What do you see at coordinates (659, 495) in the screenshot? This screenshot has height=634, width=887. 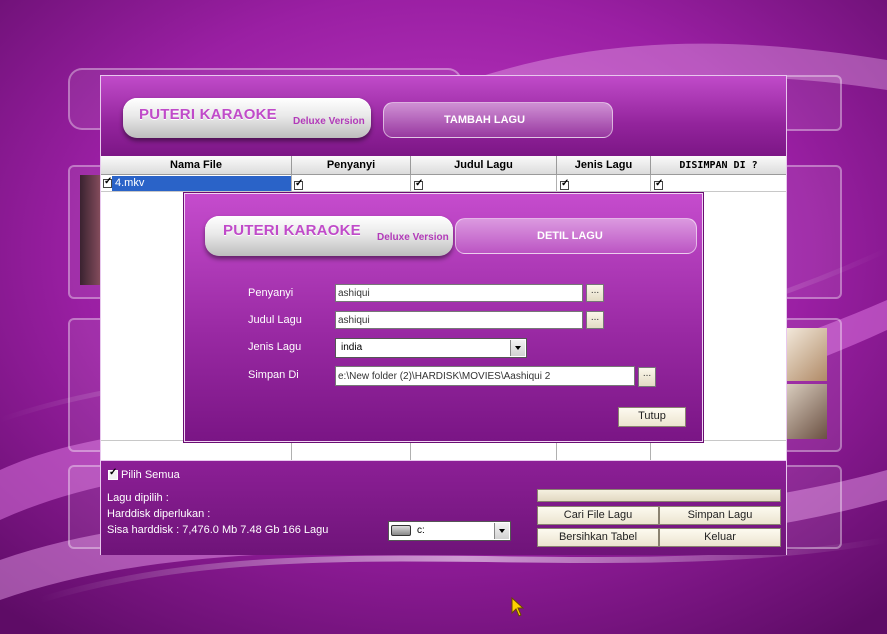 I see `progress-bar` at bounding box center [659, 495].